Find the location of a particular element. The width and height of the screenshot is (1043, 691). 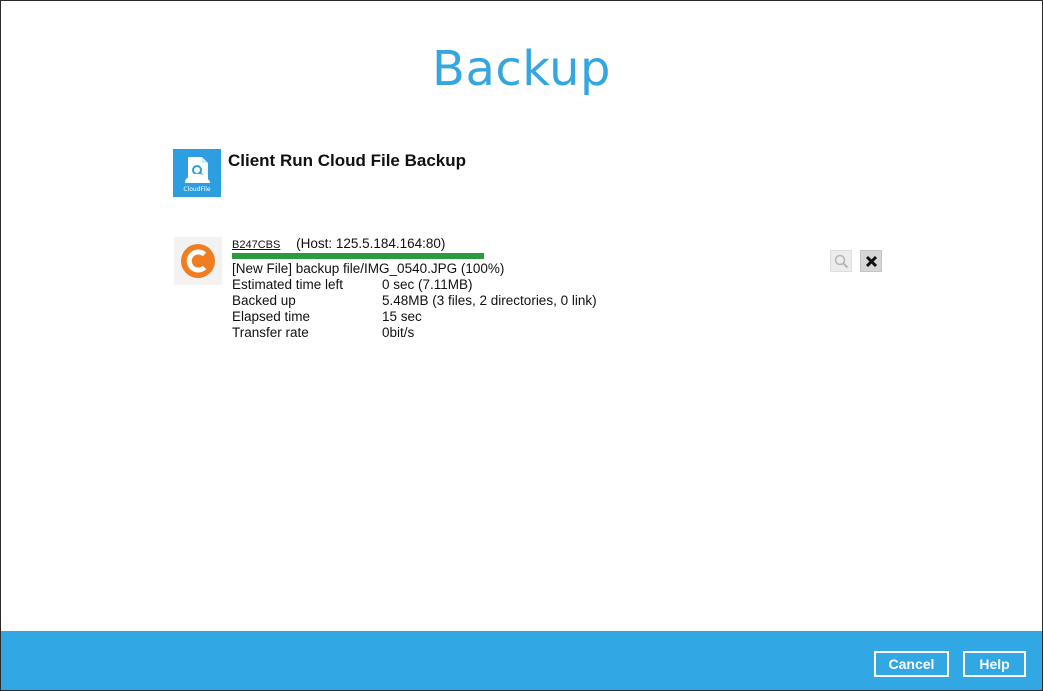

view-log-button is located at coordinates (841, 261).